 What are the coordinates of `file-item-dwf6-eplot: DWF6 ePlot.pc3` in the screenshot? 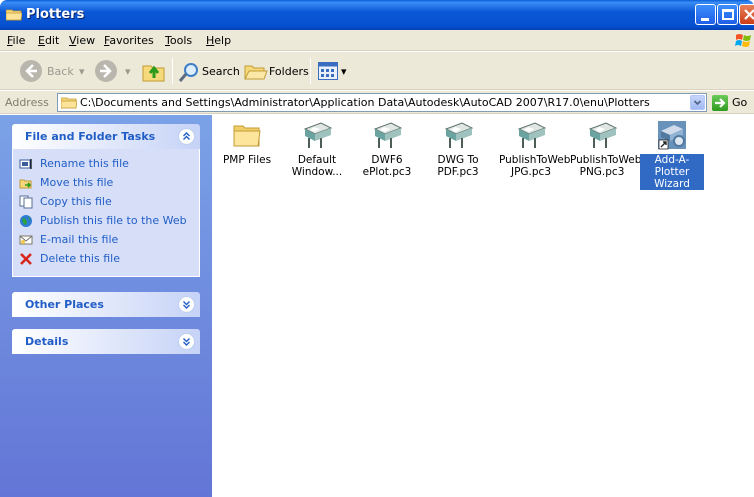 It's located at (387, 154).